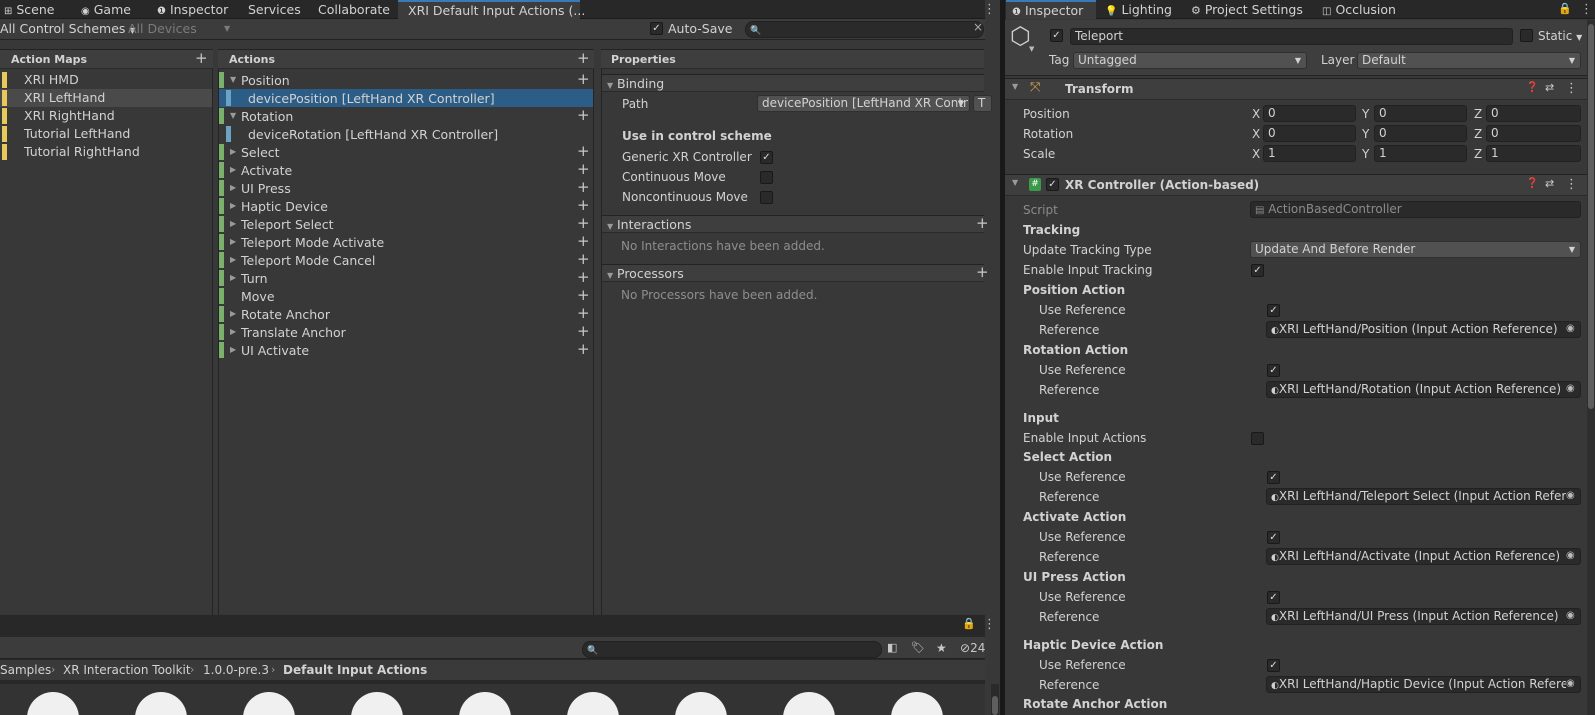  Describe the element at coordinates (892, 647) in the screenshot. I see `filter-type-icon: ◧` at that location.